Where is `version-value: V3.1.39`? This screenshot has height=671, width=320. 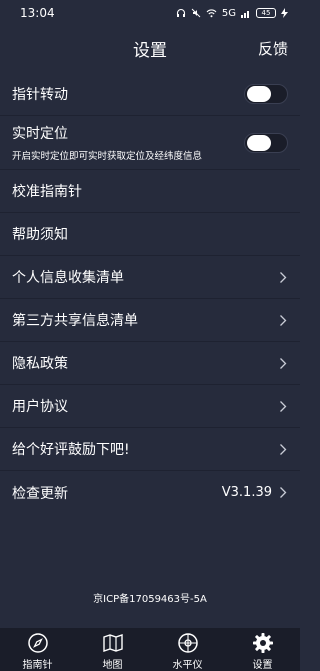
version-value: V3.1.39 is located at coordinates (246, 492).